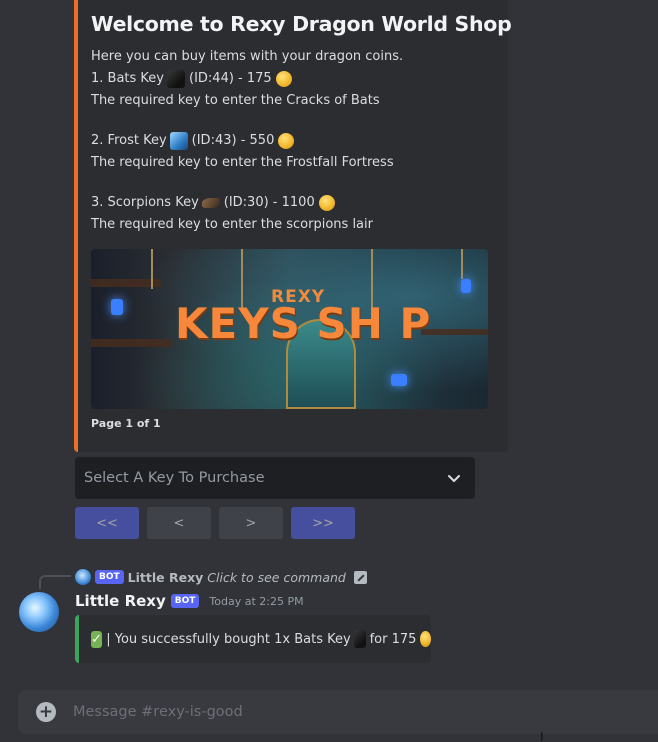 The height and width of the screenshot is (742, 658). I want to click on message-composer: +, so click(338, 712).